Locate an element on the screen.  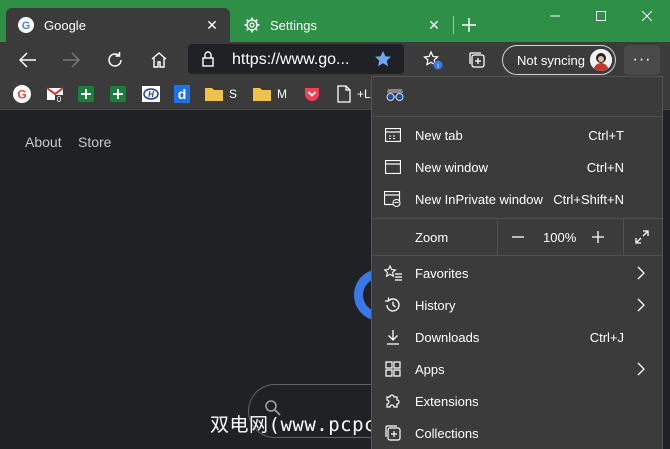
menu-item-history: History is located at coordinates (517, 305).